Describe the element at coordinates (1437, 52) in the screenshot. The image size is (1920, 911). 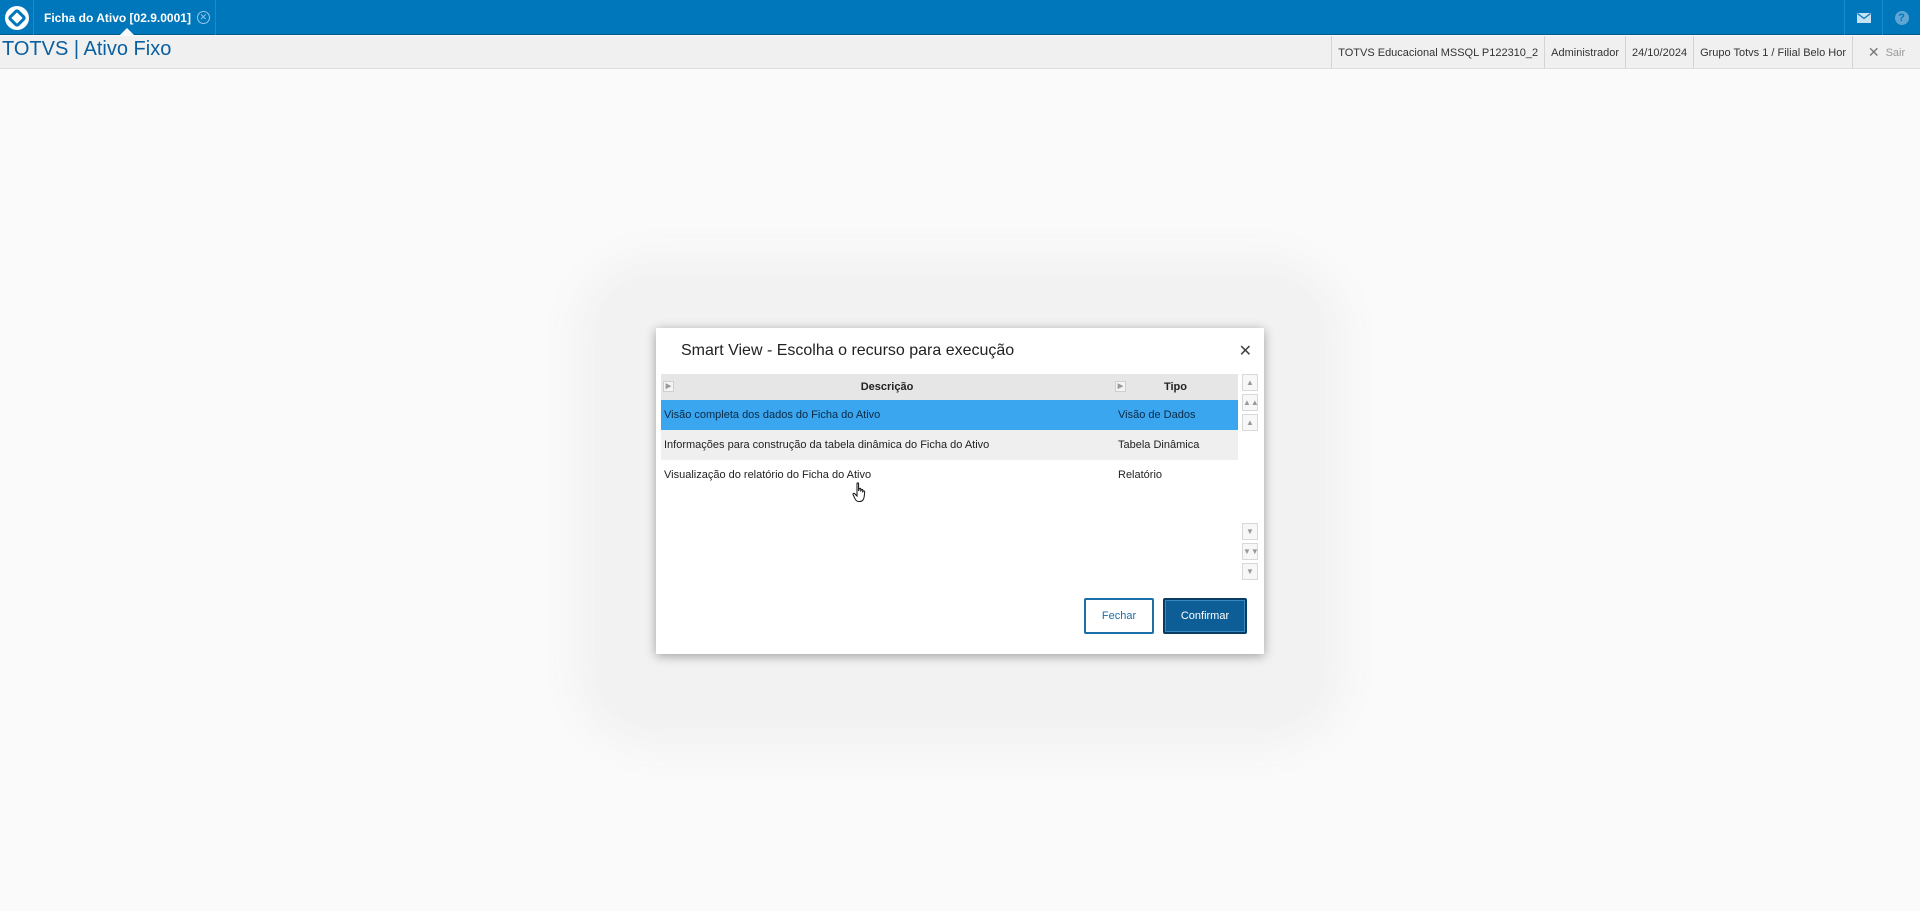
I see `environment-label: TOTVS Educacional MSSQL P122310_2` at that location.